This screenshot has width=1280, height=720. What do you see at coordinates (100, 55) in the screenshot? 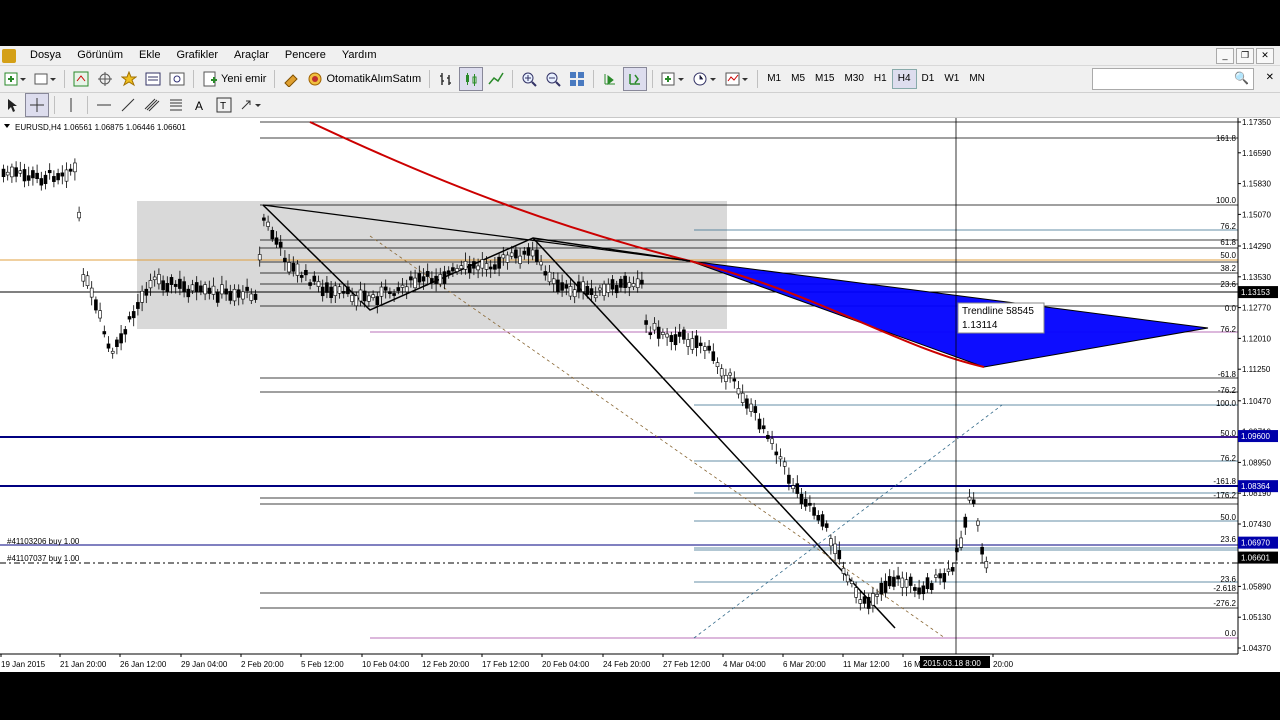
I see `menu-item-view: Görünüm` at bounding box center [100, 55].